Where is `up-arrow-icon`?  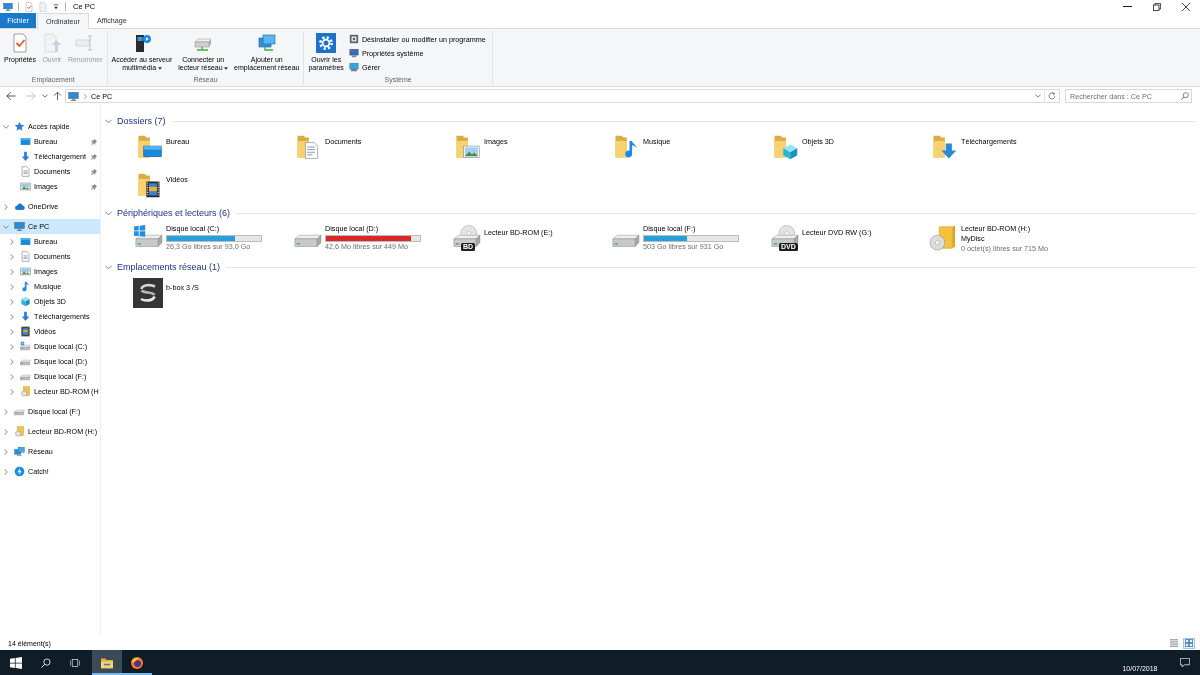 up-arrow-icon is located at coordinates (57, 96).